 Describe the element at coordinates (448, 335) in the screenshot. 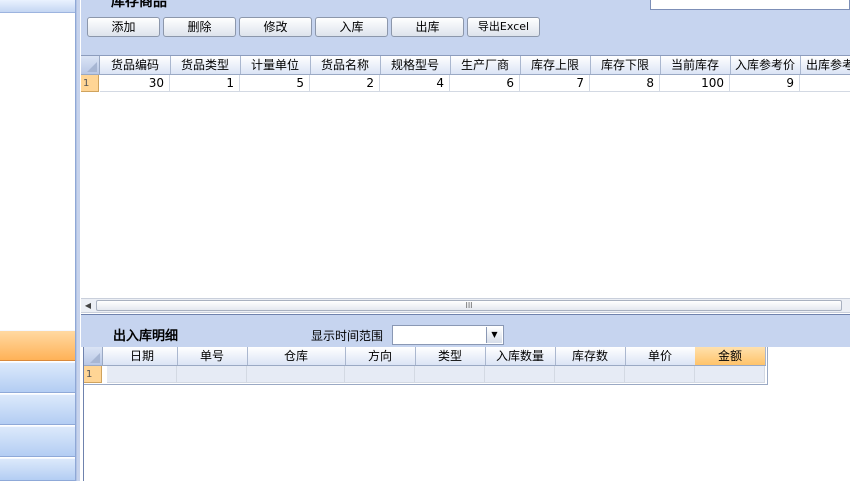

I see `time-range-select: ▼` at that location.